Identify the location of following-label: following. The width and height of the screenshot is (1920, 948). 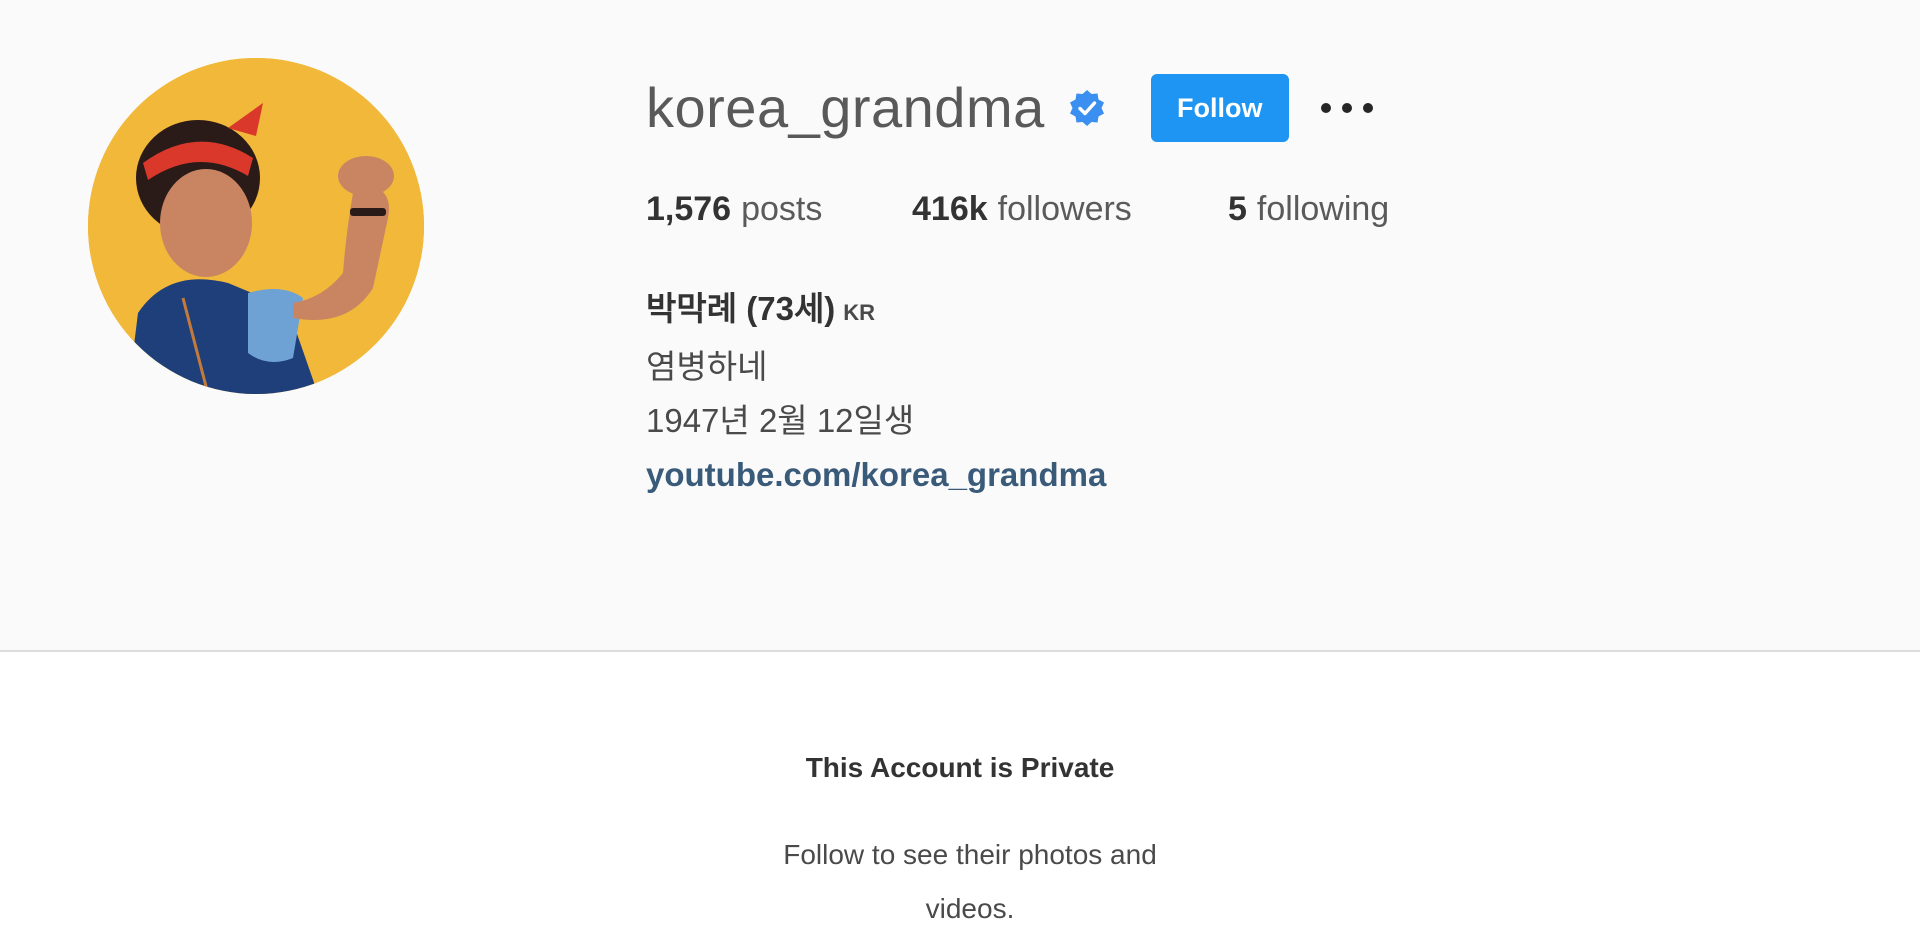
(1323, 209).